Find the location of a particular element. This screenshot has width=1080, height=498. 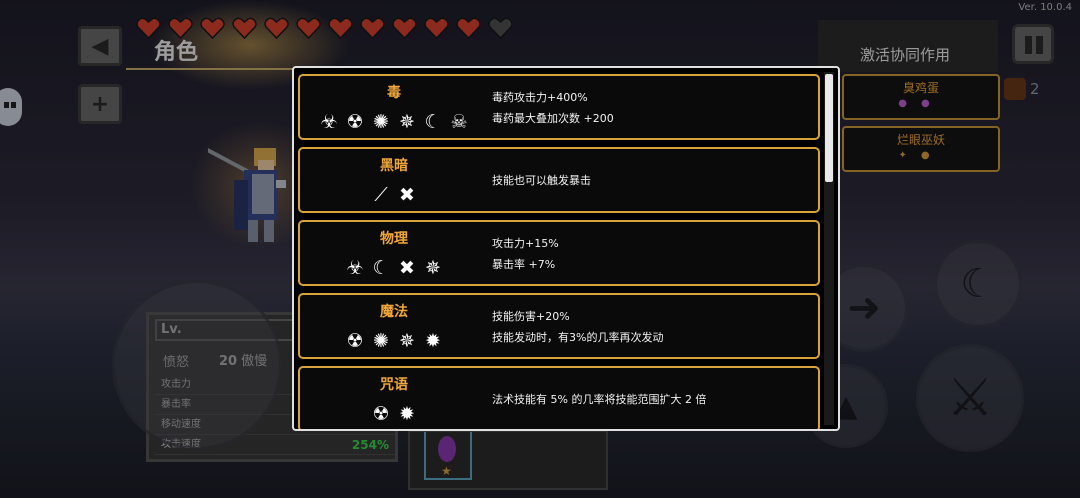

synergy-effect-line: 毒药最大叠加次数 +200 is located at coordinates (553, 118).